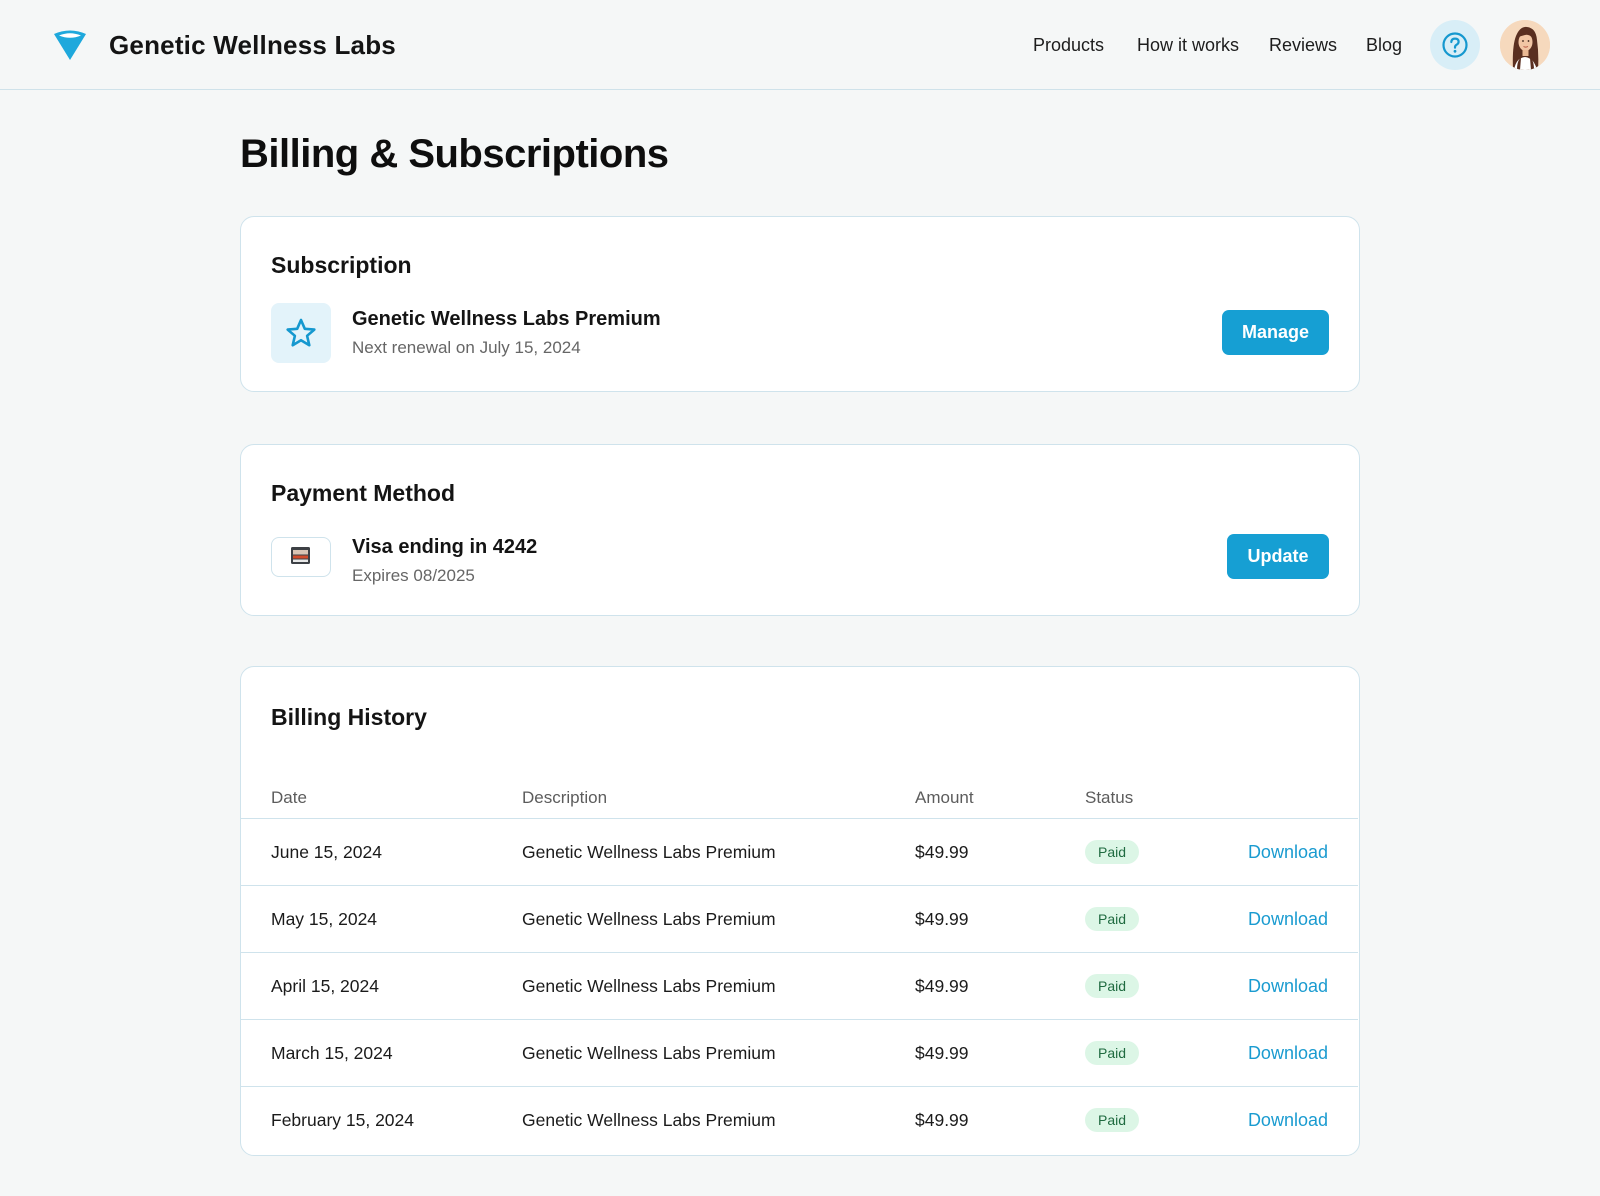 The width and height of the screenshot is (1600, 1196). Describe the element at coordinates (252, 45) in the screenshot. I see `brand-name: Genetic Wellness Labs` at that location.